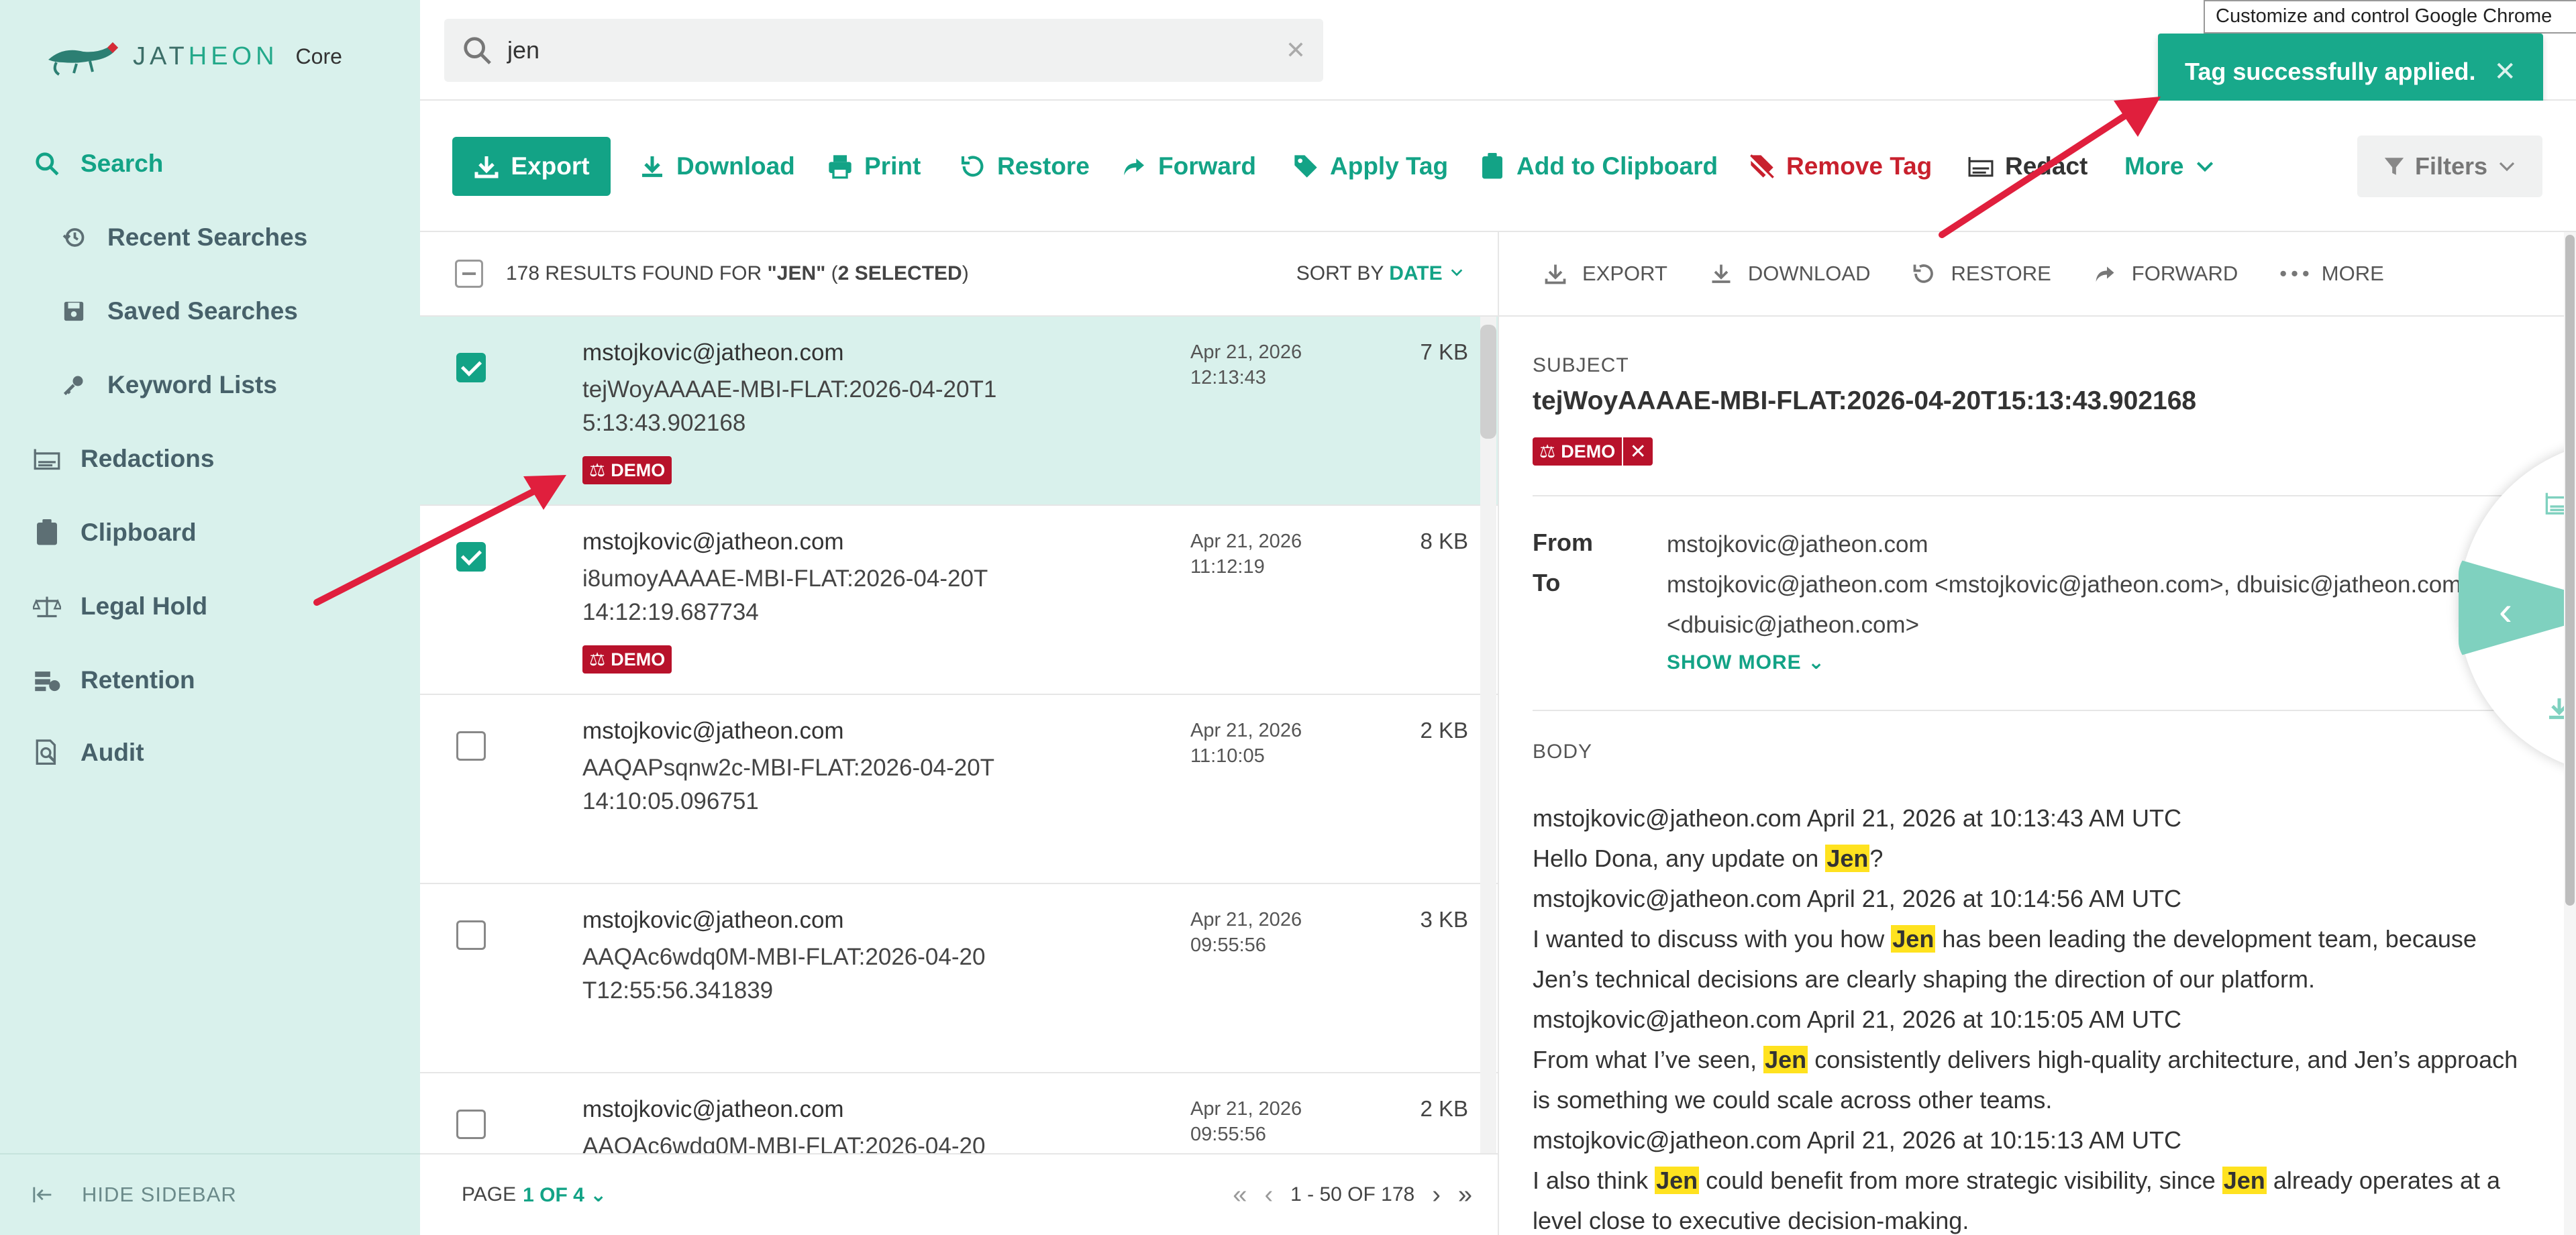  Describe the element at coordinates (1370, 167) in the screenshot. I see `apply-tag-button: Apply Tag` at that location.